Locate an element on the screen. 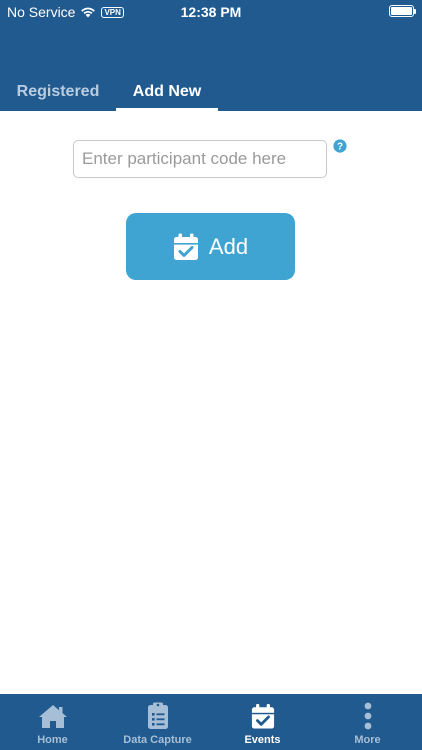  add-button: Add is located at coordinates (210, 246).